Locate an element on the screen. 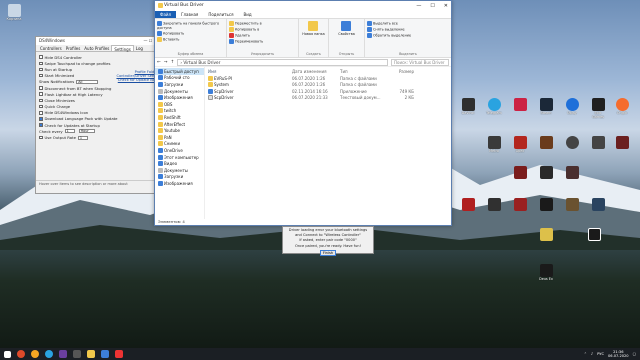 This screenshot has width=640, height=360. tab-profiles: Profiles is located at coordinates (73, 48).